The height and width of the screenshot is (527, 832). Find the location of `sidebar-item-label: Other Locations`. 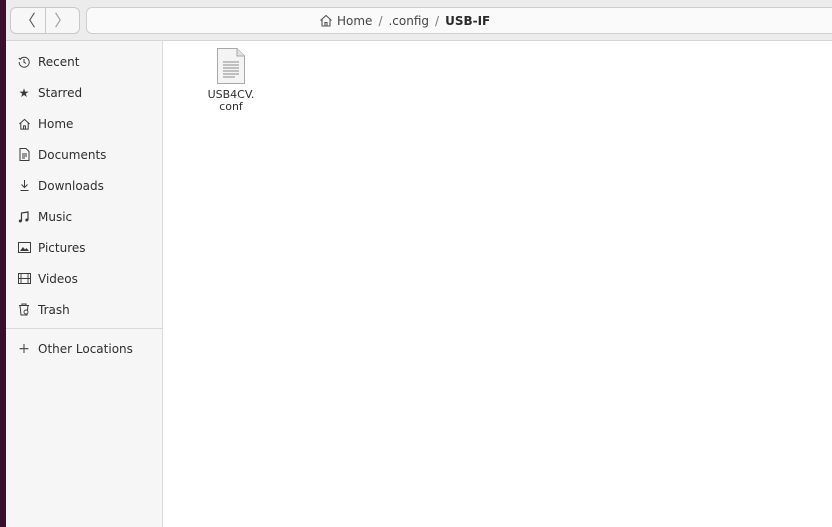

sidebar-item-label: Other Locations is located at coordinates (85, 348).